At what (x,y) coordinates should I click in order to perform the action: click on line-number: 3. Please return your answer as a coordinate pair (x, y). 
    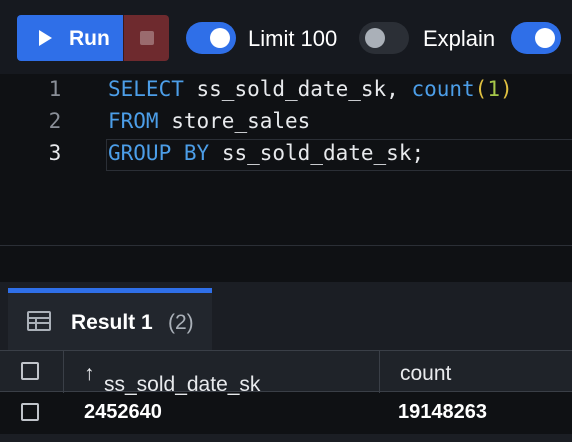
    Looking at the image, I should click on (55, 153).